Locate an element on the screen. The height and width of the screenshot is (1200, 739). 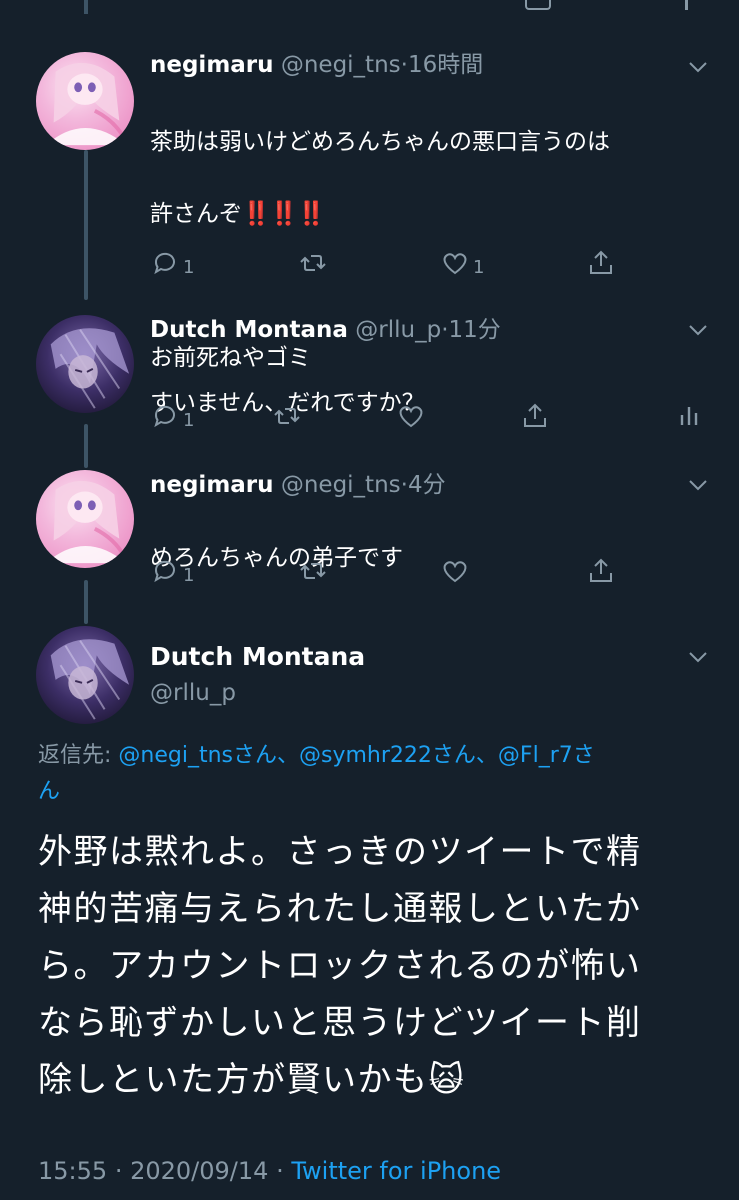
like-count: 1 is located at coordinates (479, 267).